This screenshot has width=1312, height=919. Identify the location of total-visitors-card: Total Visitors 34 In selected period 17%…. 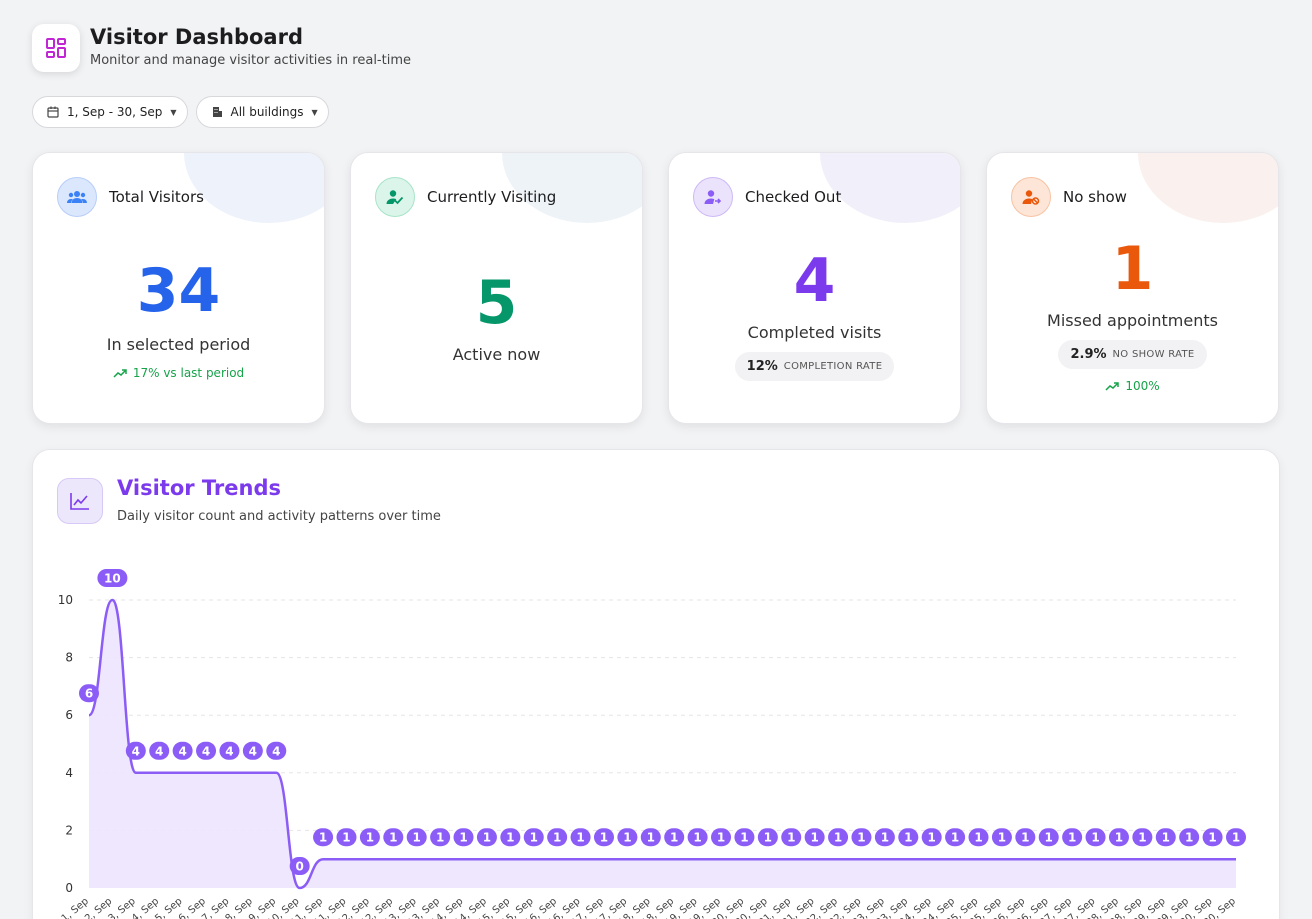
(178, 288).